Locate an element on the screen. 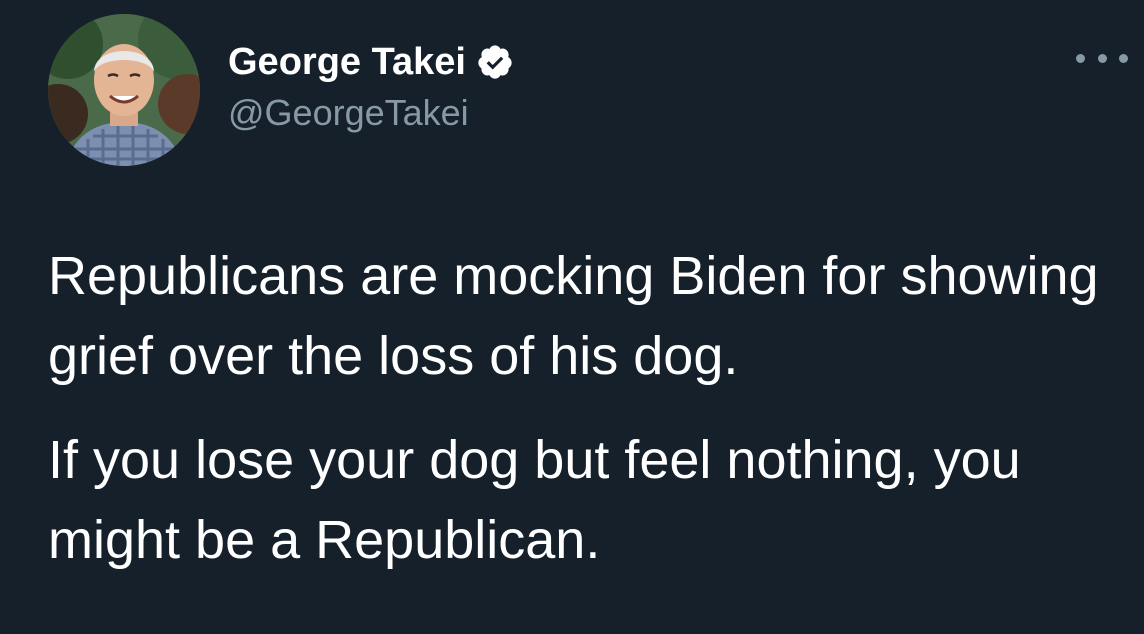 This screenshot has width=1144, height=634. display-name-row: George Takei is located at coordinates (371, 62).